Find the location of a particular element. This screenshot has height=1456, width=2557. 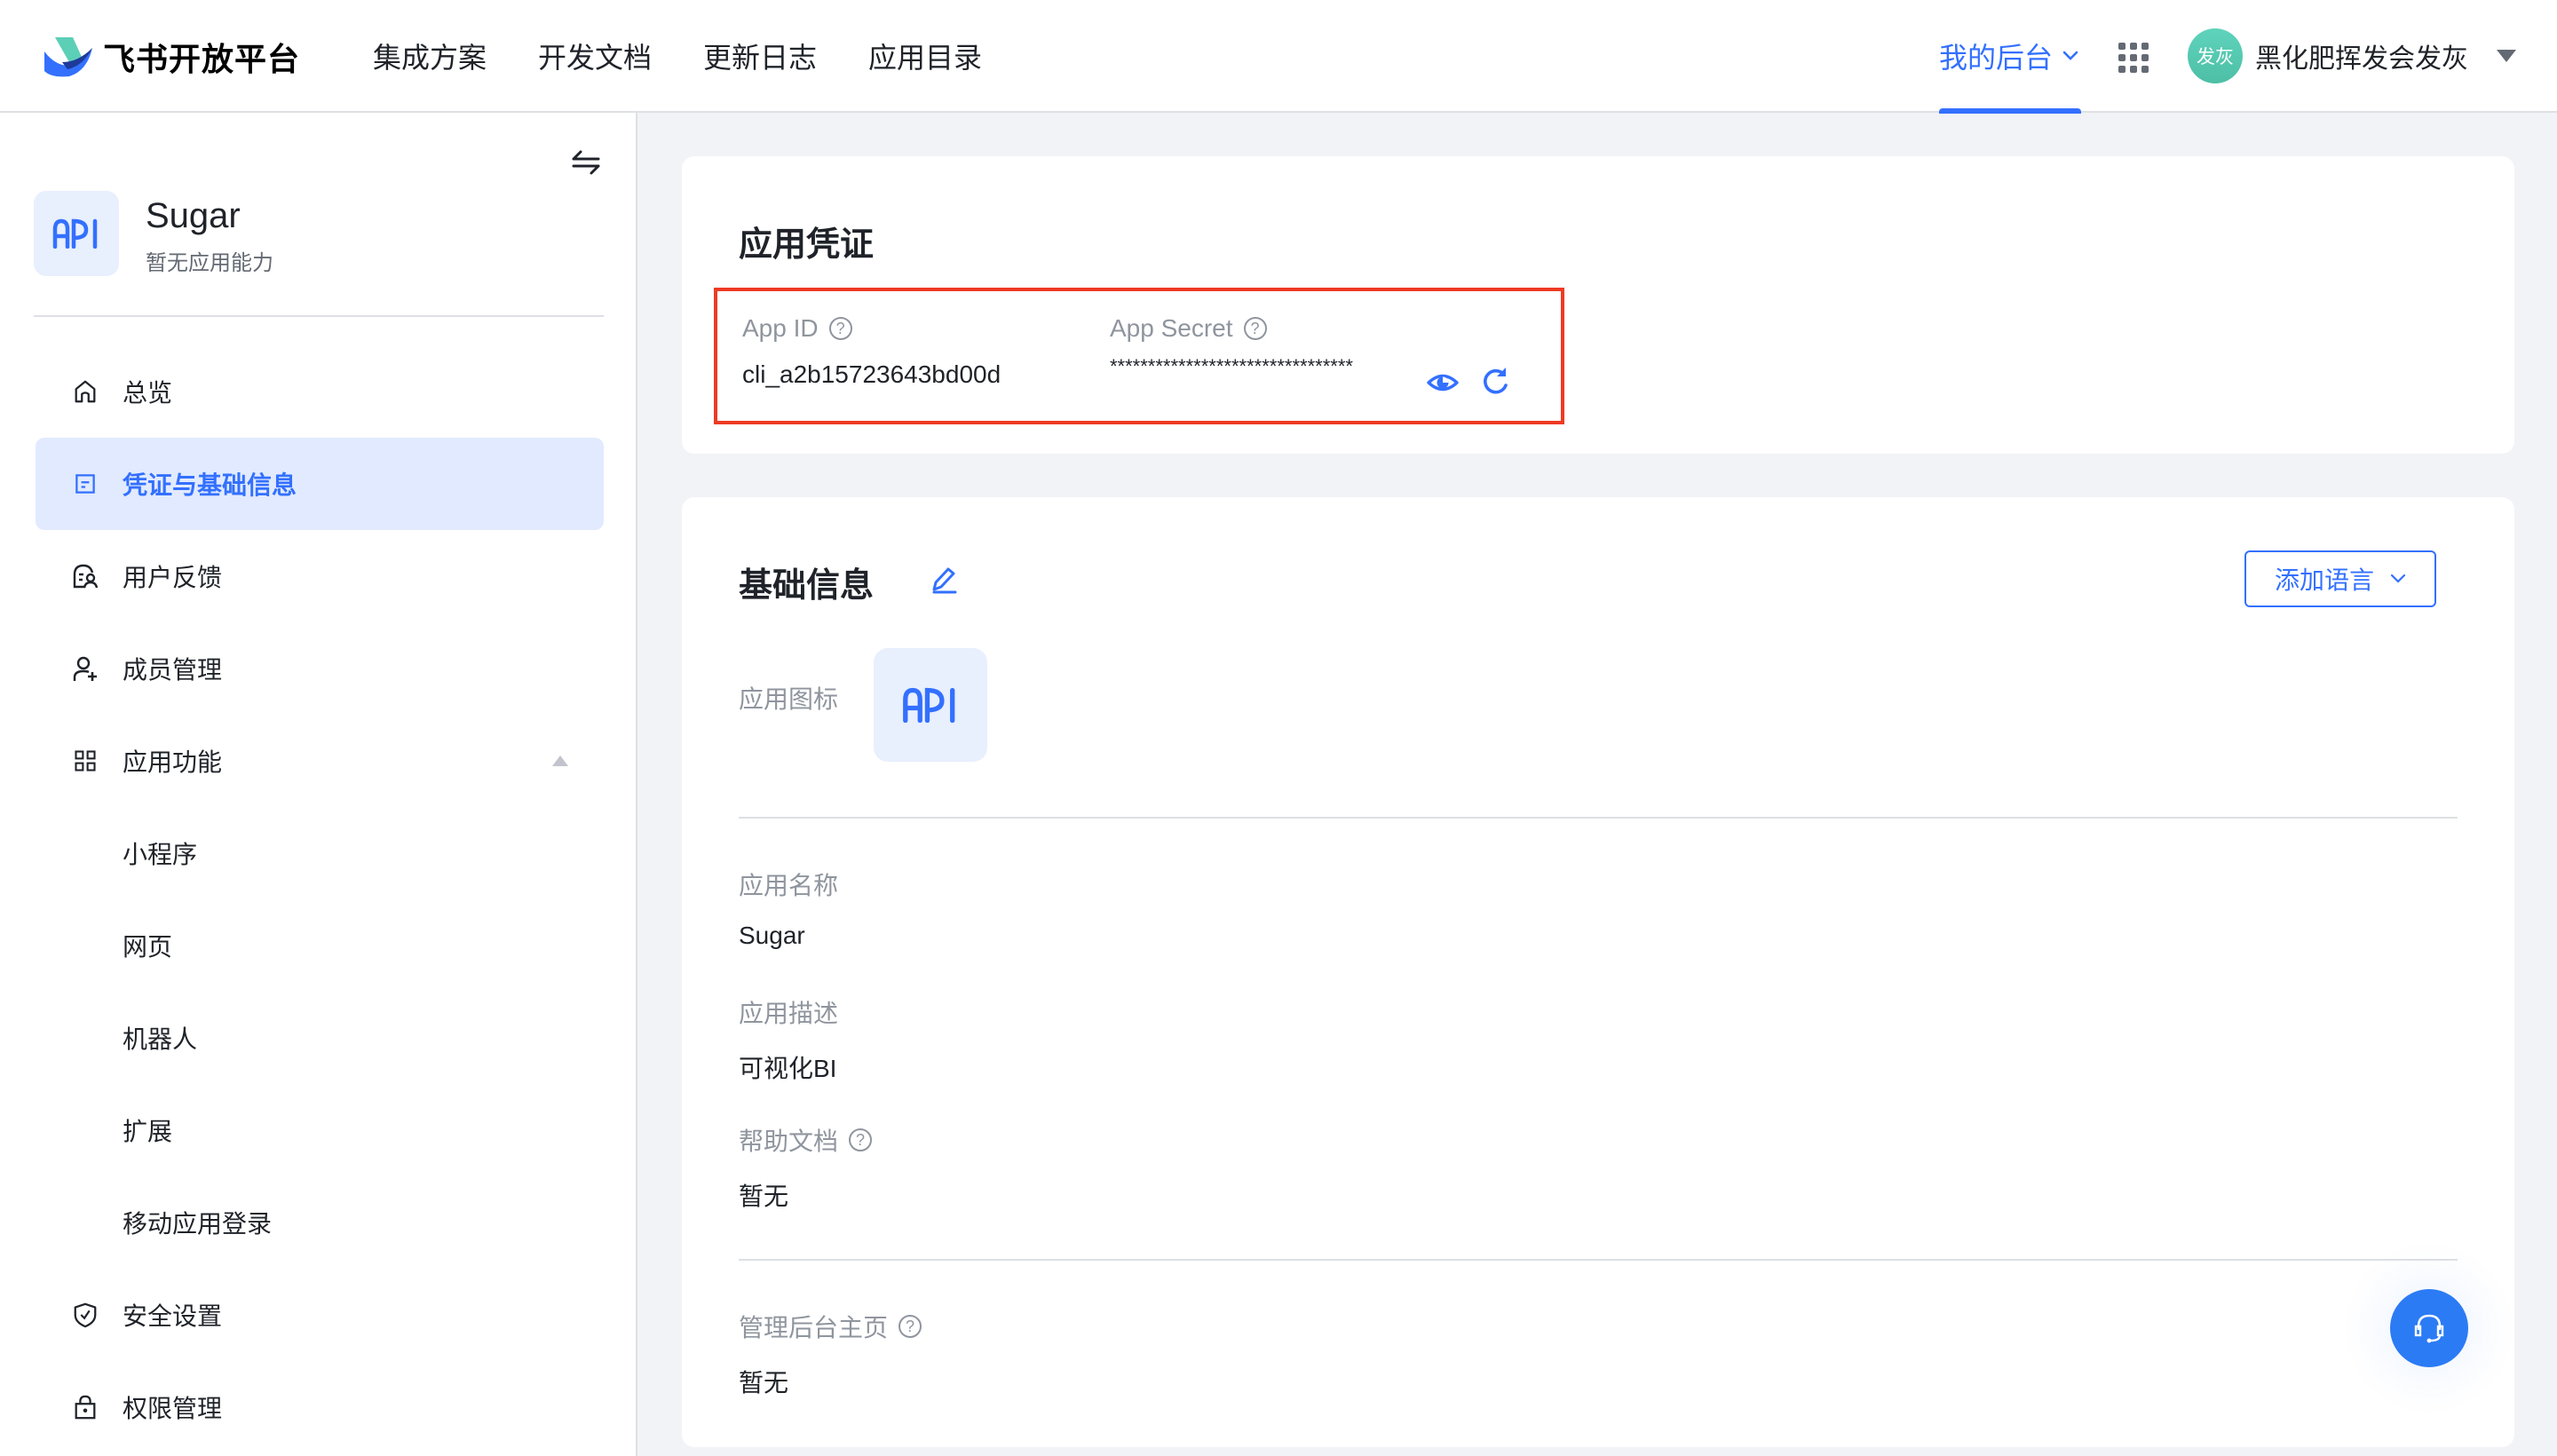

app-icon is located at coordinates (76, 233).